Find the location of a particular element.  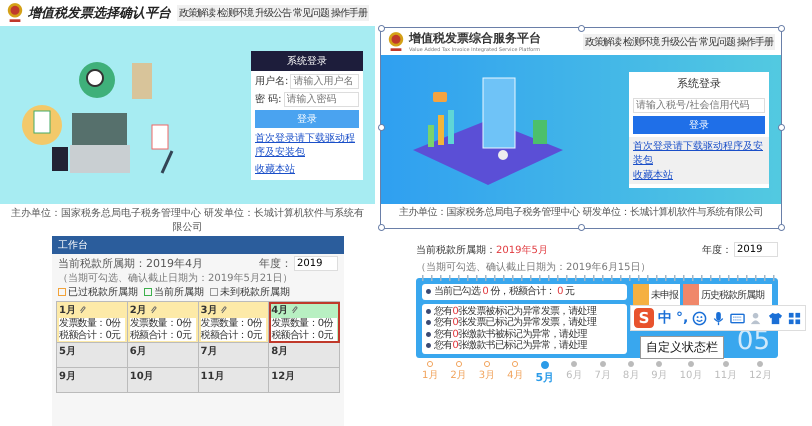

password-field: 请输入密码 is located at coordinates (321, 99).